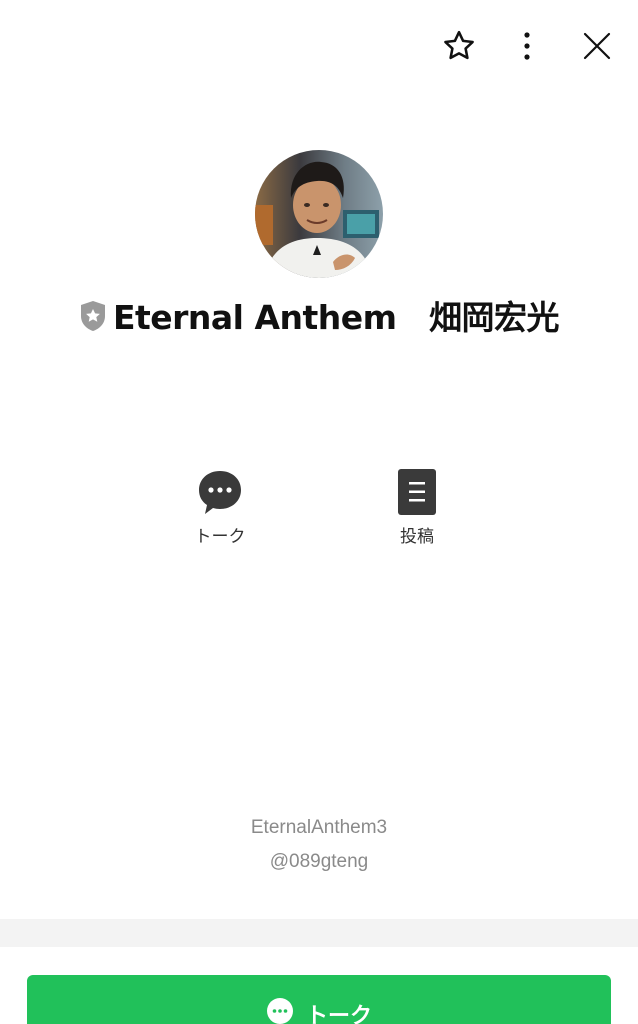 This screenshot has width=638, height=1024. I want to click on star-icon, so click(459, 45).